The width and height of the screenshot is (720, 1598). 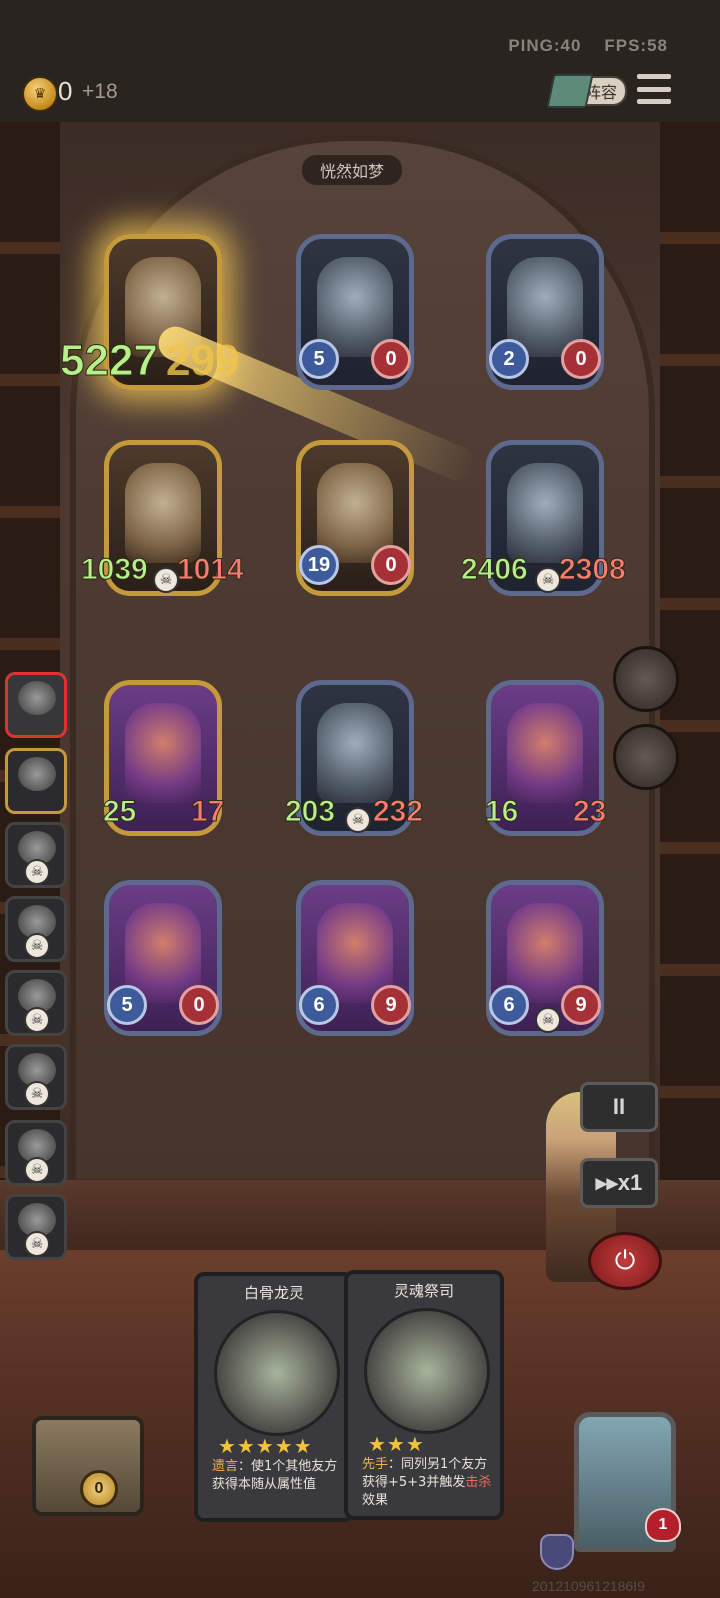 What do you see at coordinates (119, 812) in the screenshot?
I see `attack-stat: 25` at bounding box center [119, 812].